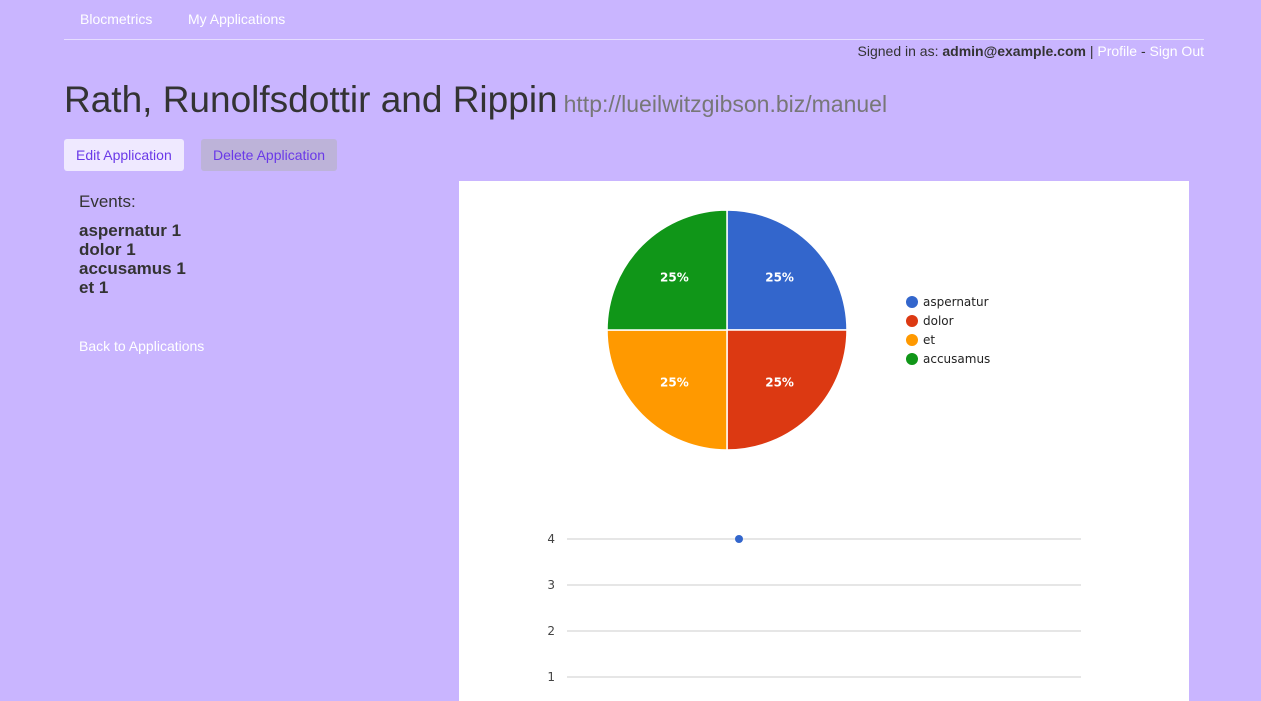 The image size is (1261, 701). I want to click on legend-label-et: et, so click(929, 340).